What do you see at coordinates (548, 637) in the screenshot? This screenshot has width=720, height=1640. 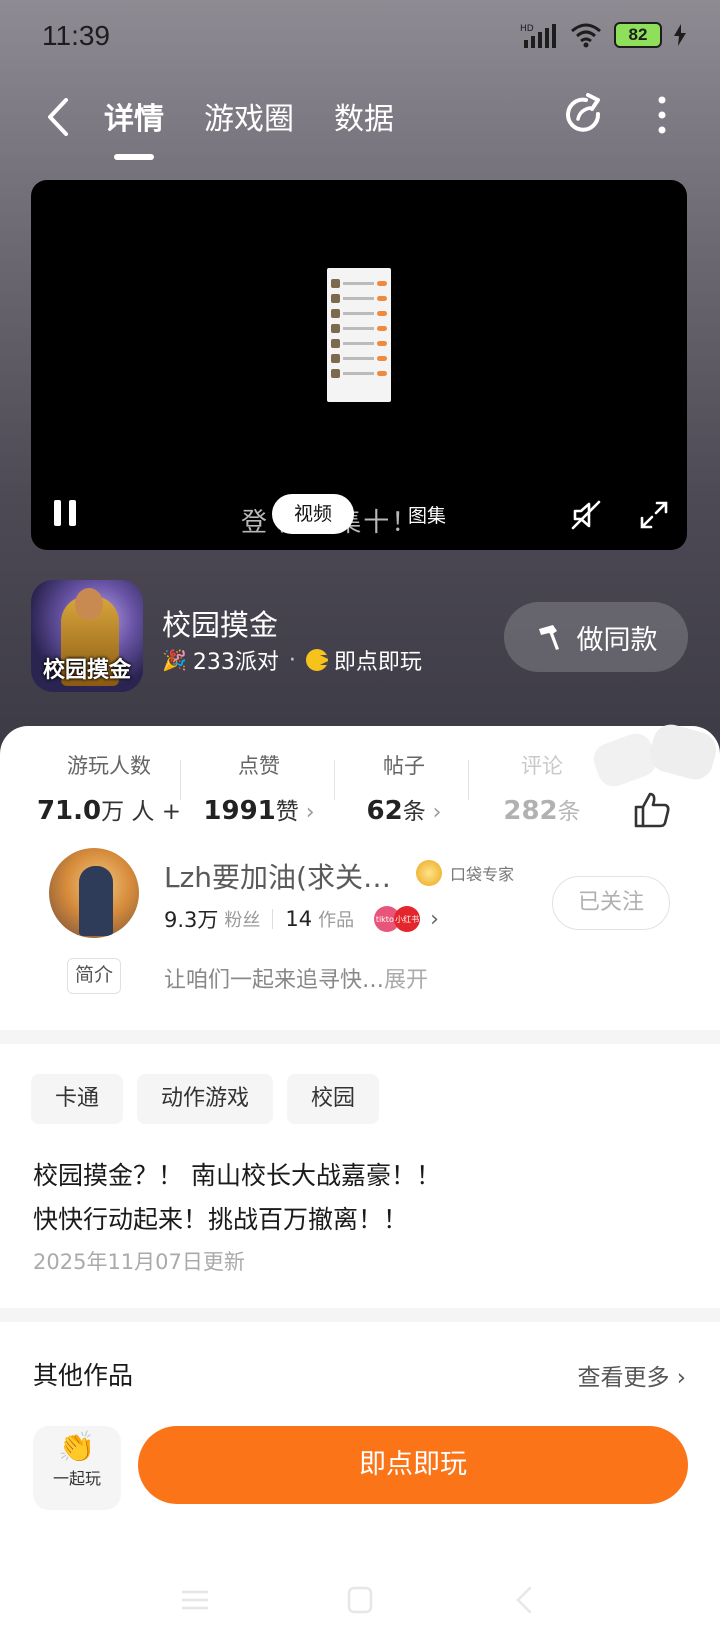 I see `hammer-icon` at bounding box center [548, 637].